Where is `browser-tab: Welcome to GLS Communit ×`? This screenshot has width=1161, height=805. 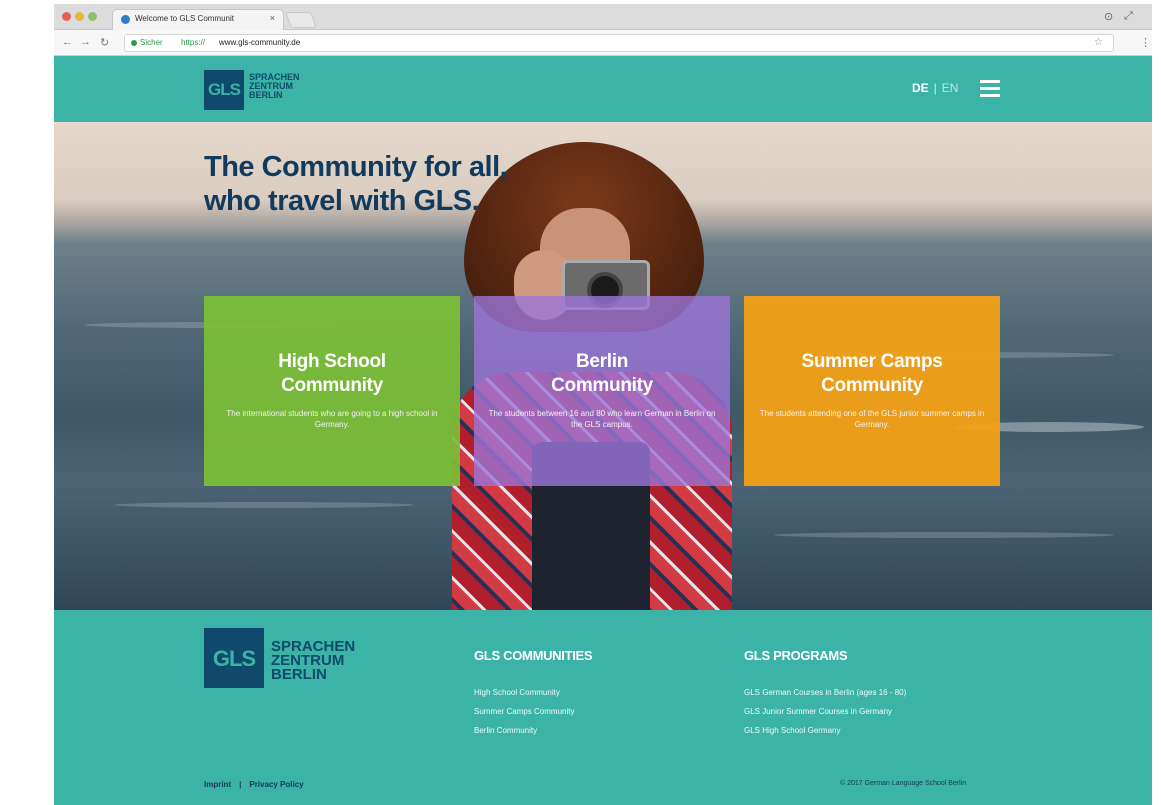
browser-tab: Welcome to GLS Communit × is located at coordinates (198, 19).